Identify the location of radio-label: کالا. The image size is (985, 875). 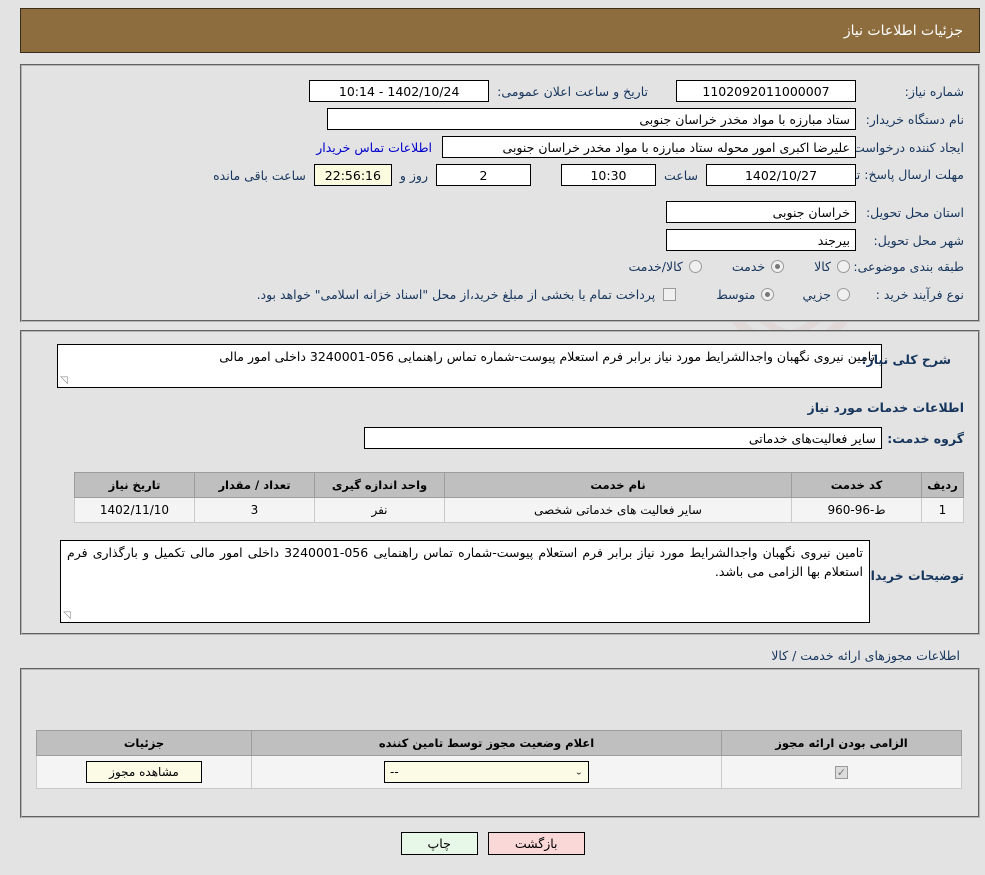
(822, 266).